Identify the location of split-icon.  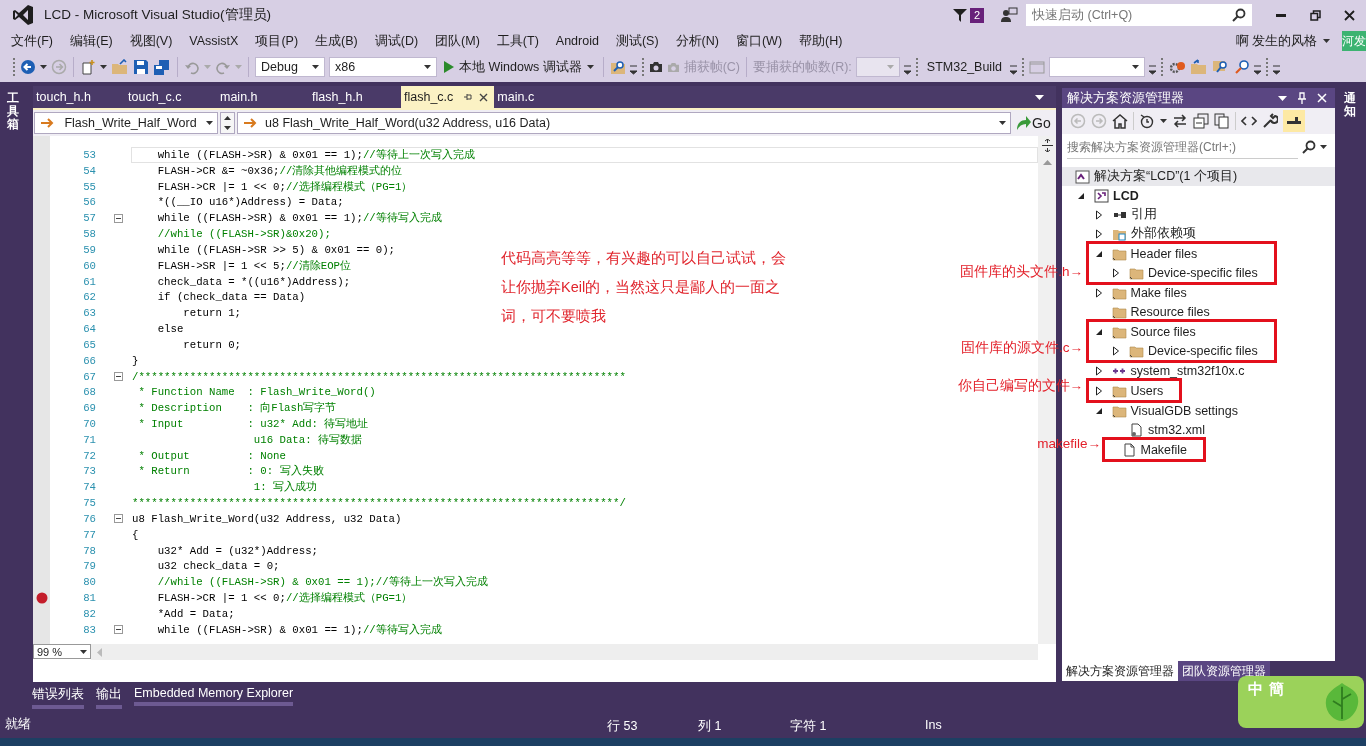
(1047, 145).